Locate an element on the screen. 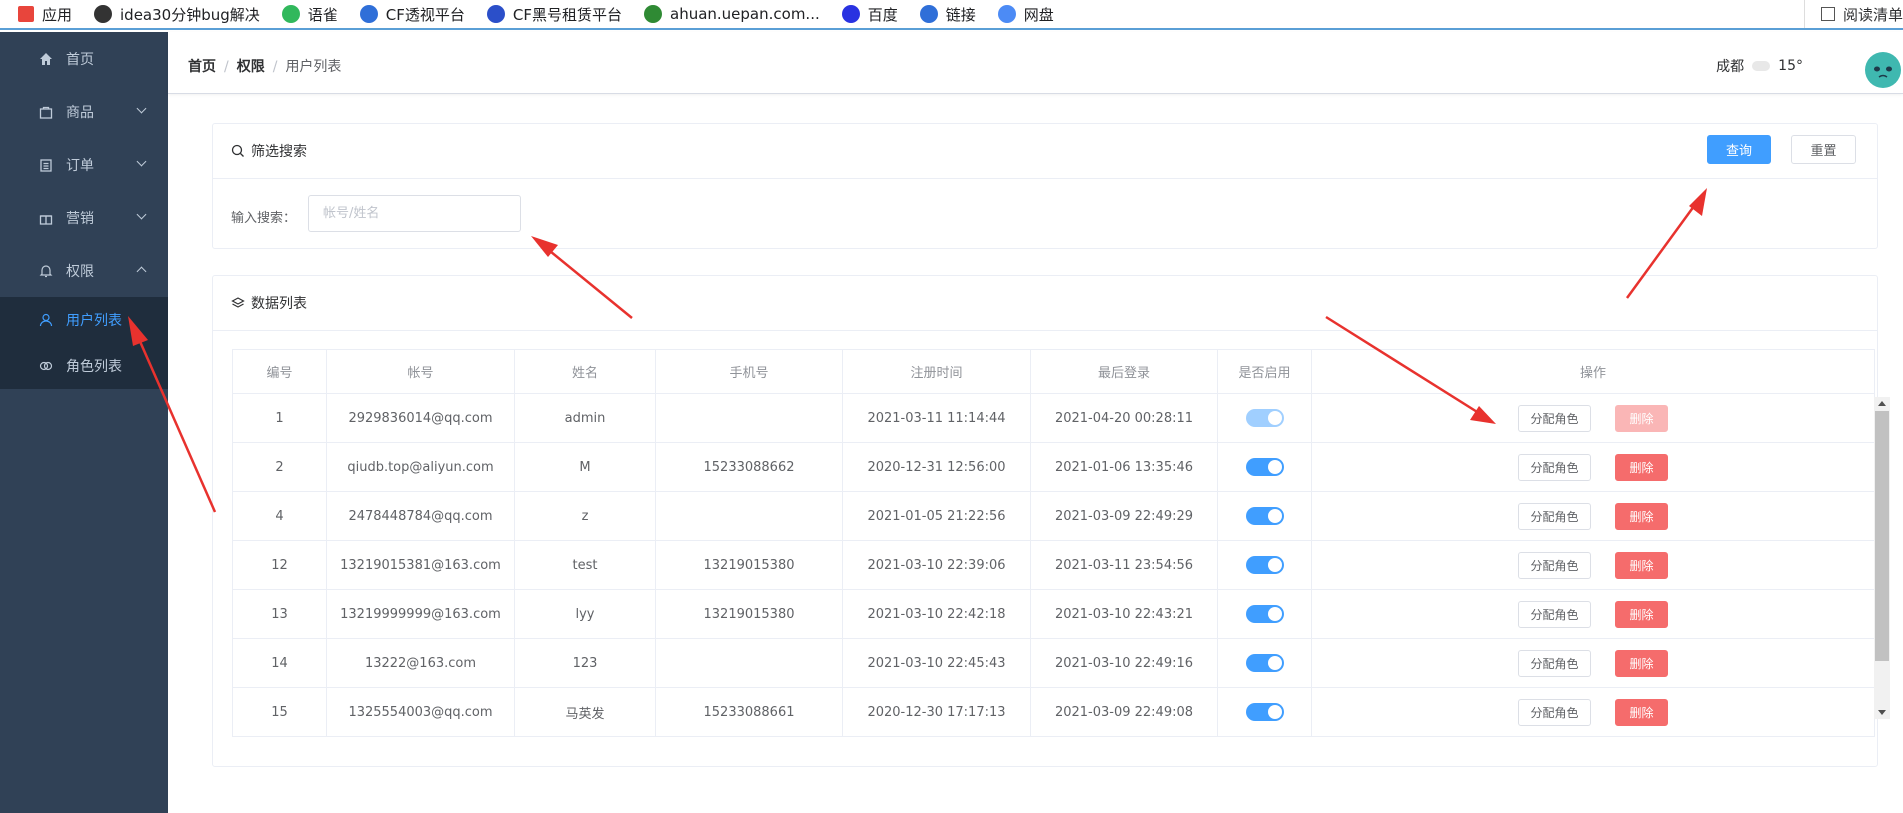 This screenshot has height=813, width=1903. bookmark-label: 应用 is located at coordinates (57, 14).